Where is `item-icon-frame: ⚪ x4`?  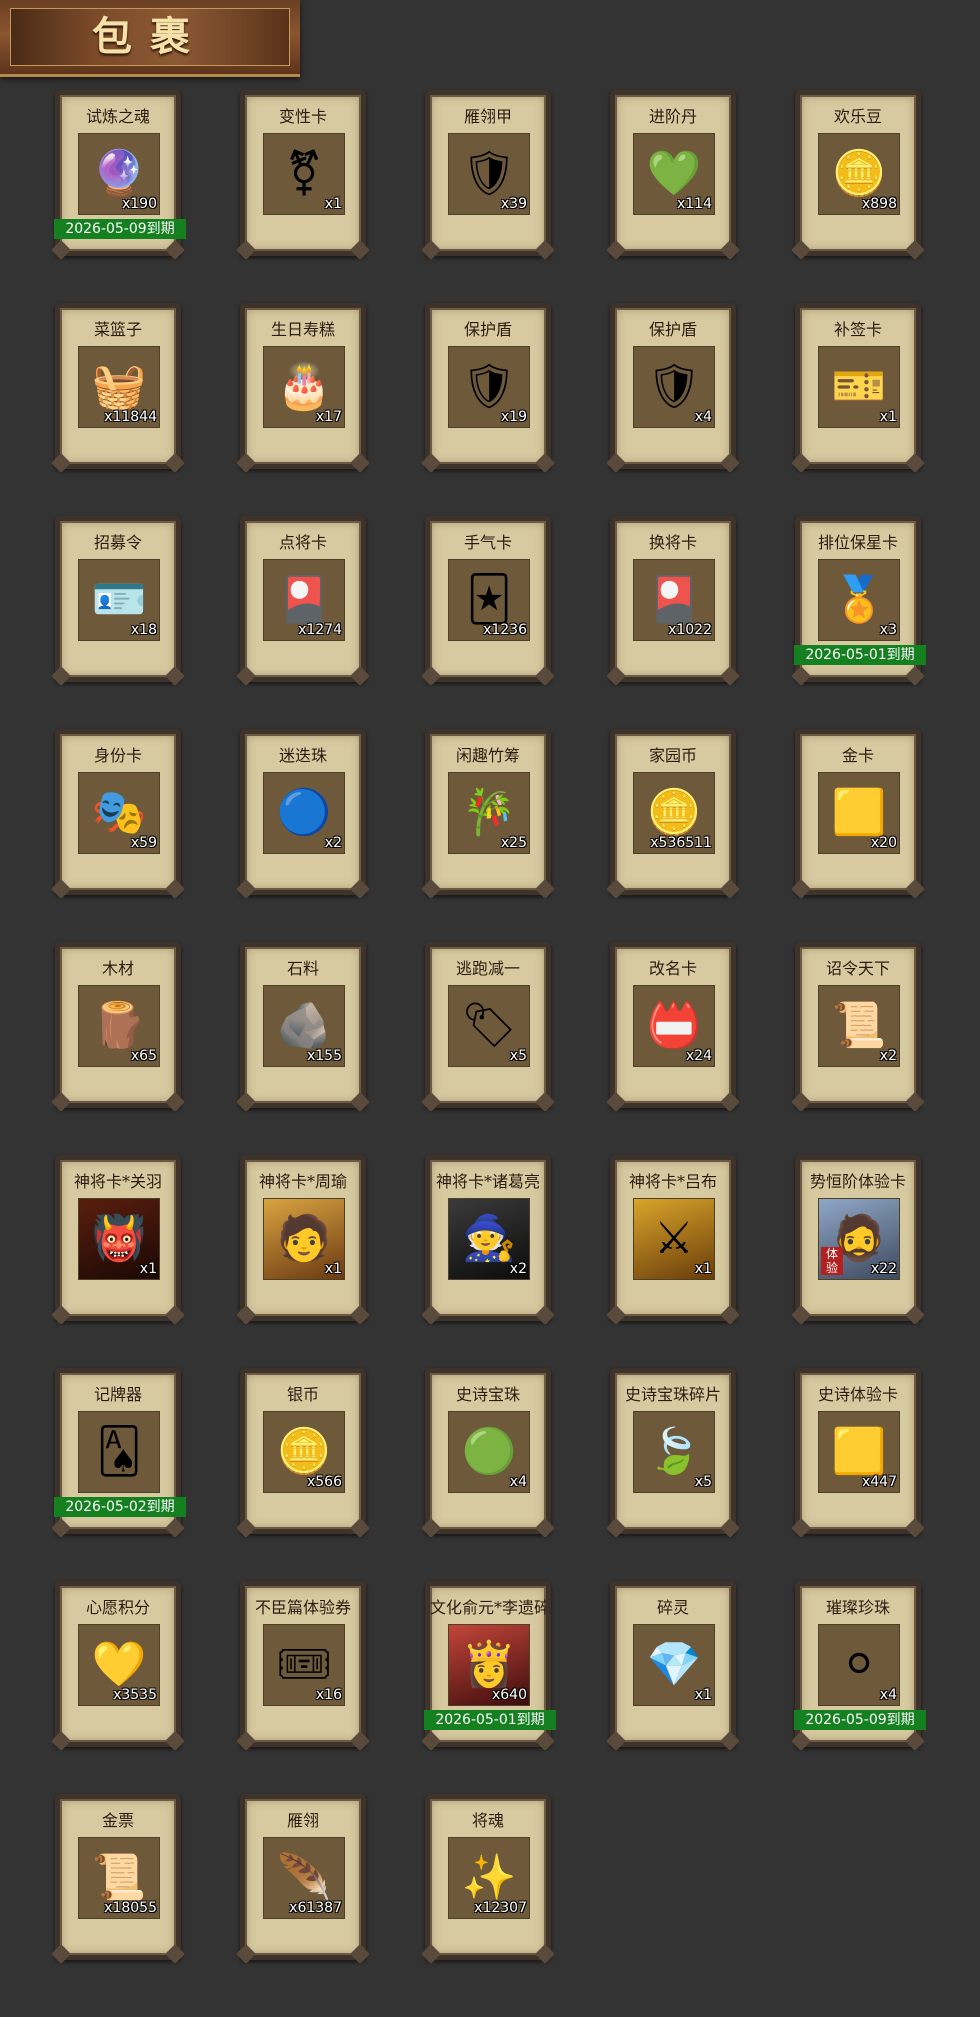
item-icon-frame: ⚪ x4 is located at coordinates (859, 1665).